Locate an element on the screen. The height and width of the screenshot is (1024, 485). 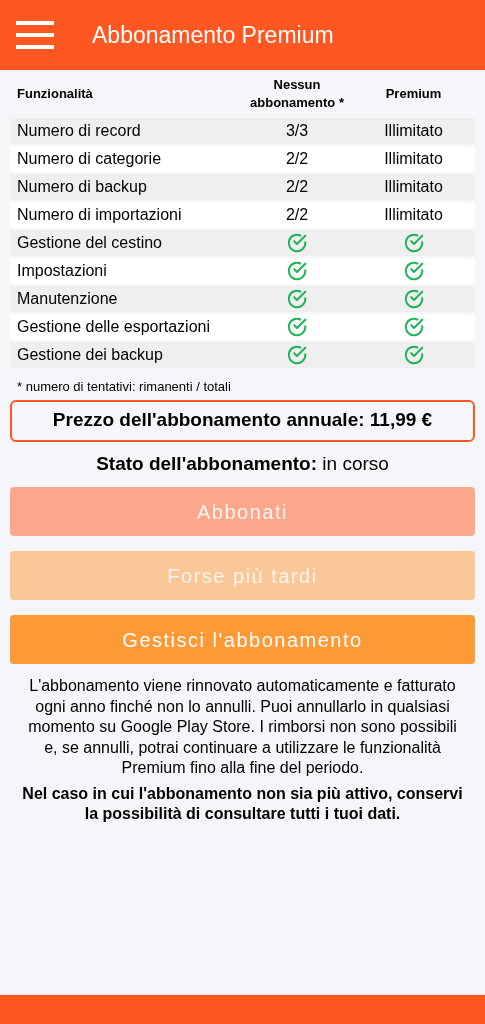
table-cell-text: Gestione delle esportazioni is located at coordinates (113, 327).